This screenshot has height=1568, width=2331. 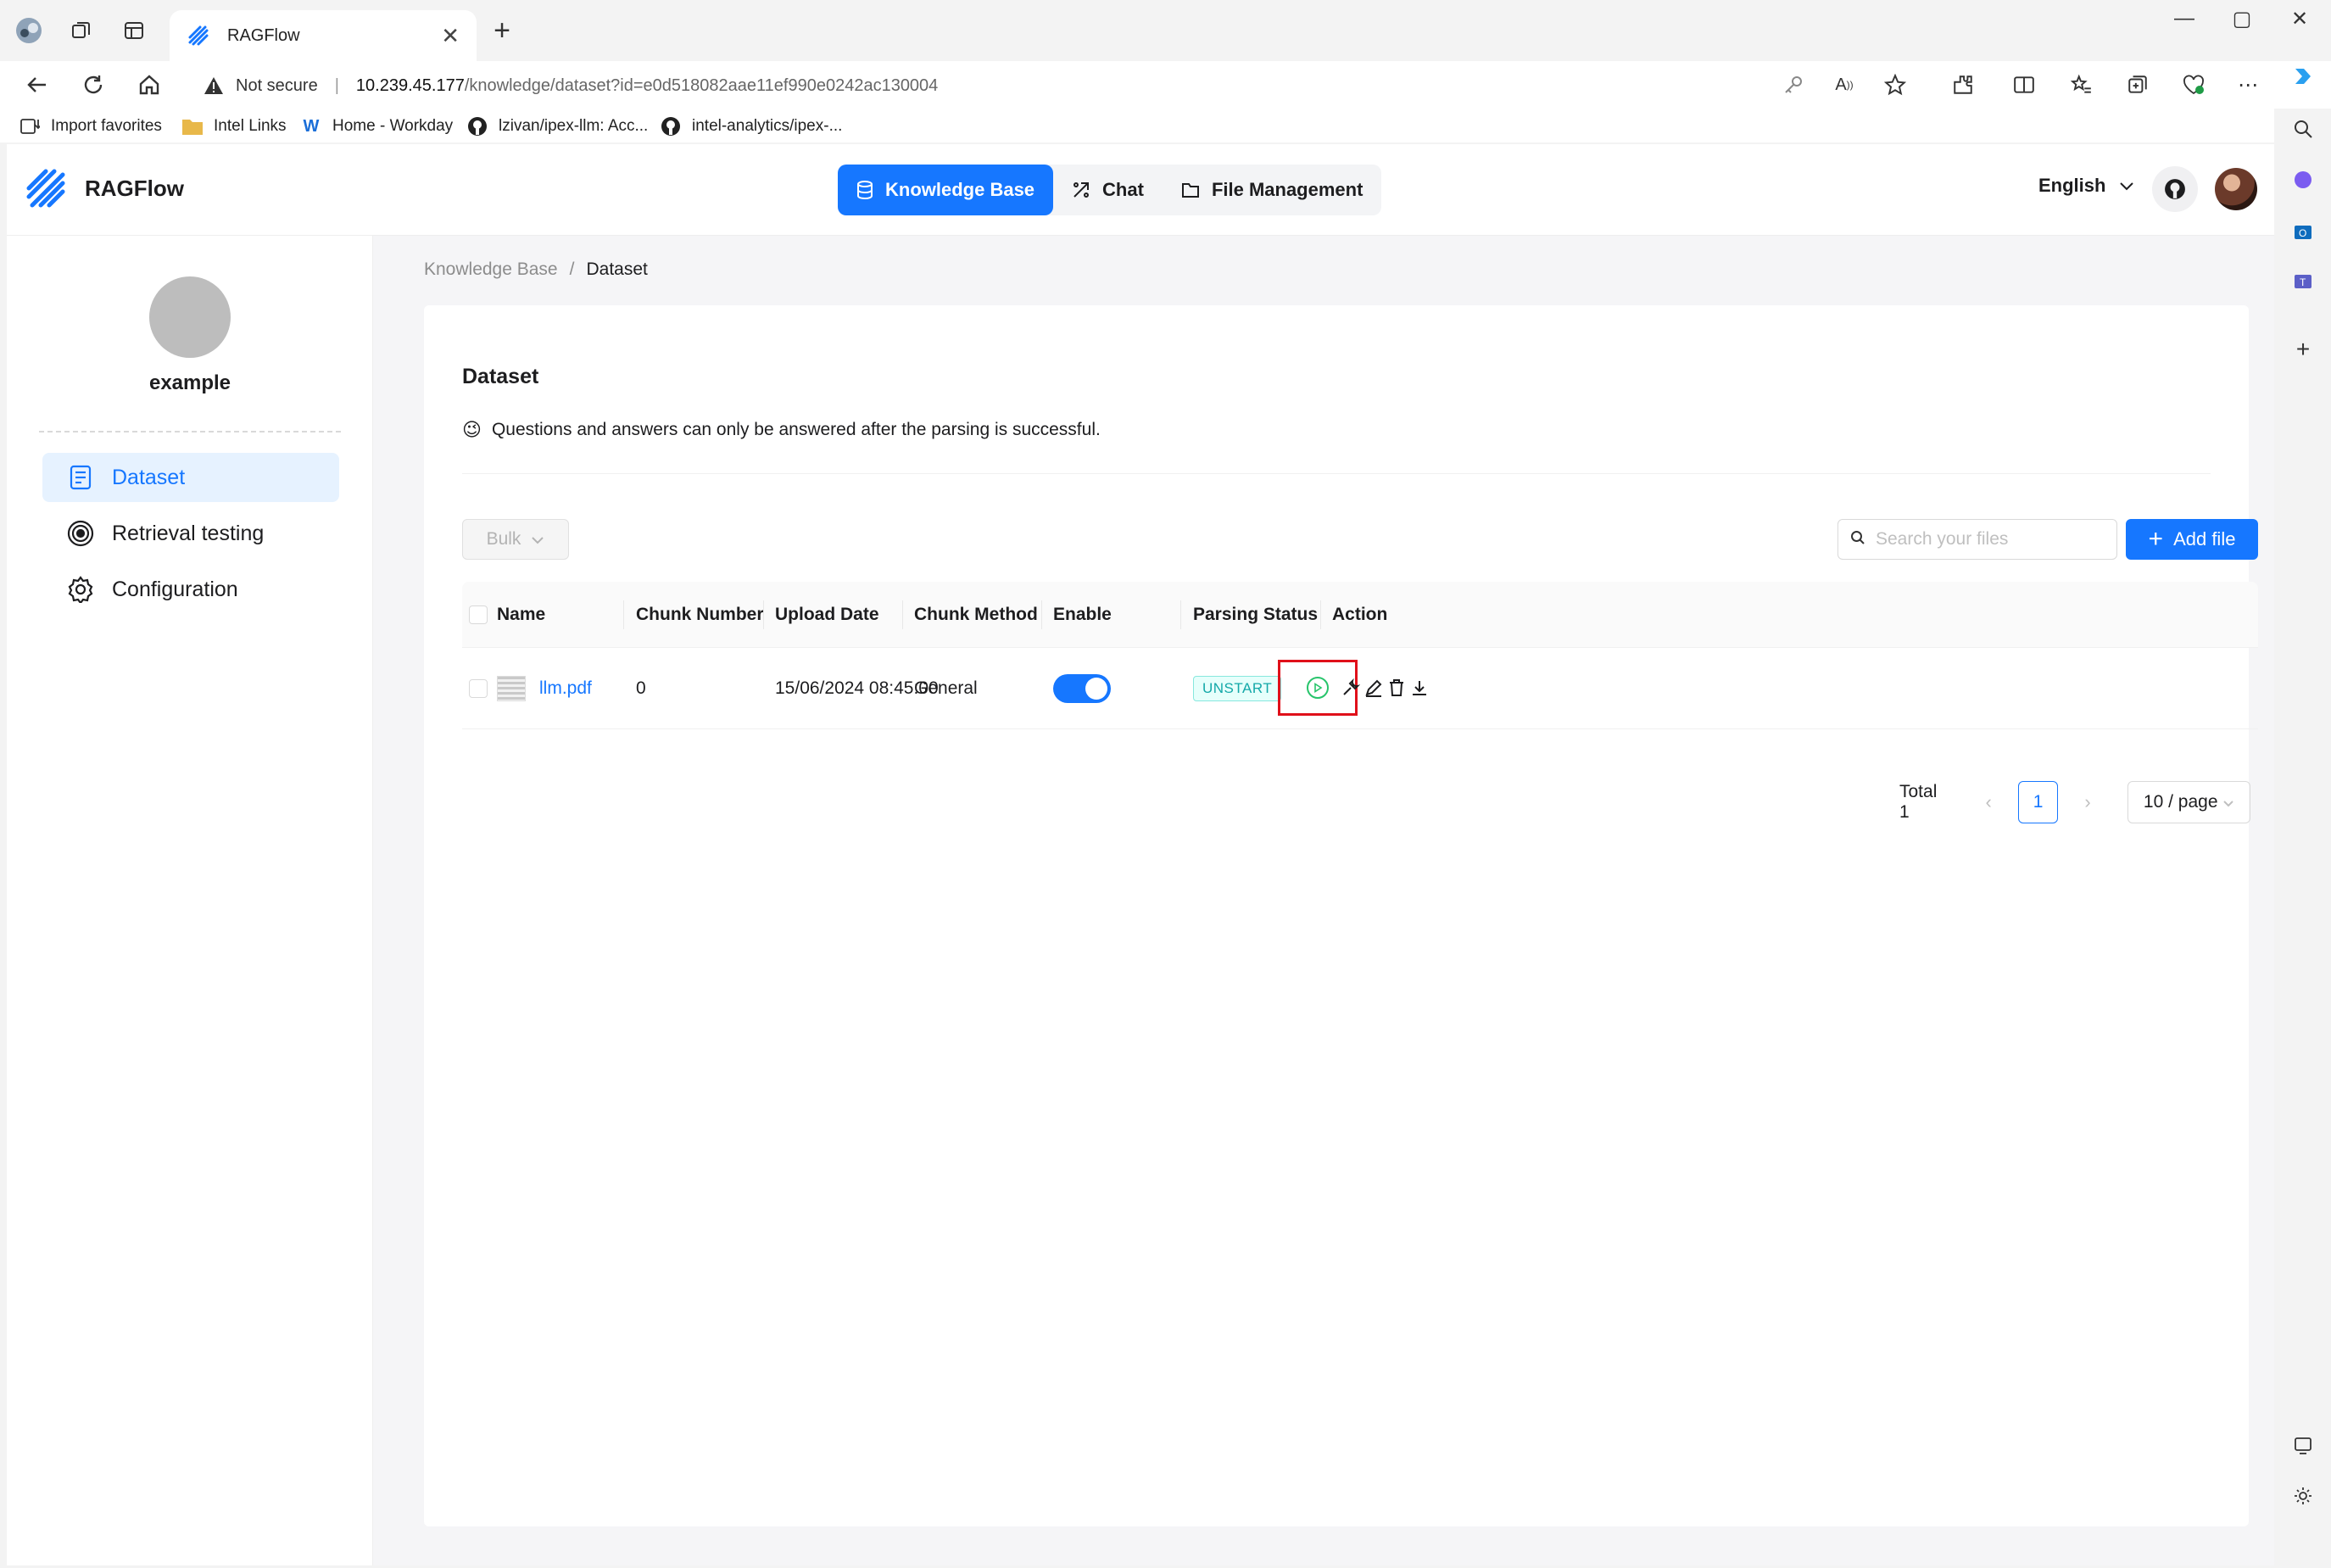 I want to click on favorite-import: Import favorites, so click(x=90, y=126).